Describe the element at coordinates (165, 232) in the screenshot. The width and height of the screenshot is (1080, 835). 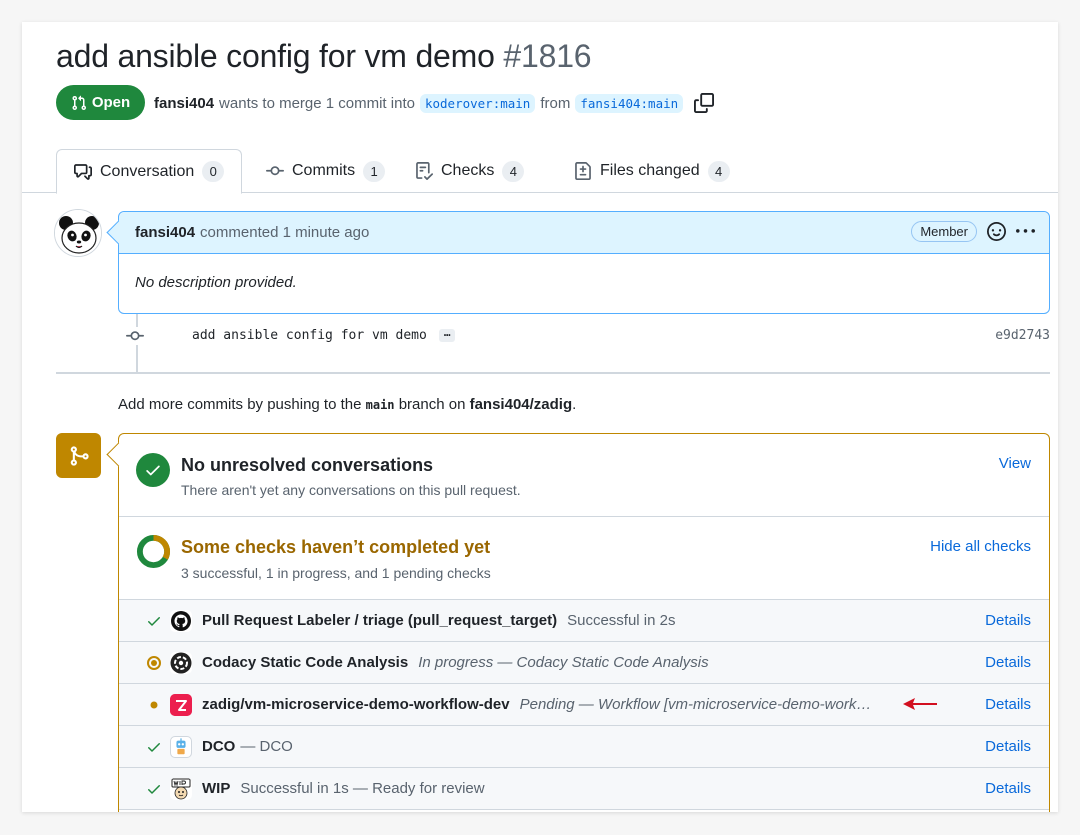
I see `comment-author: fansi404` at that location.